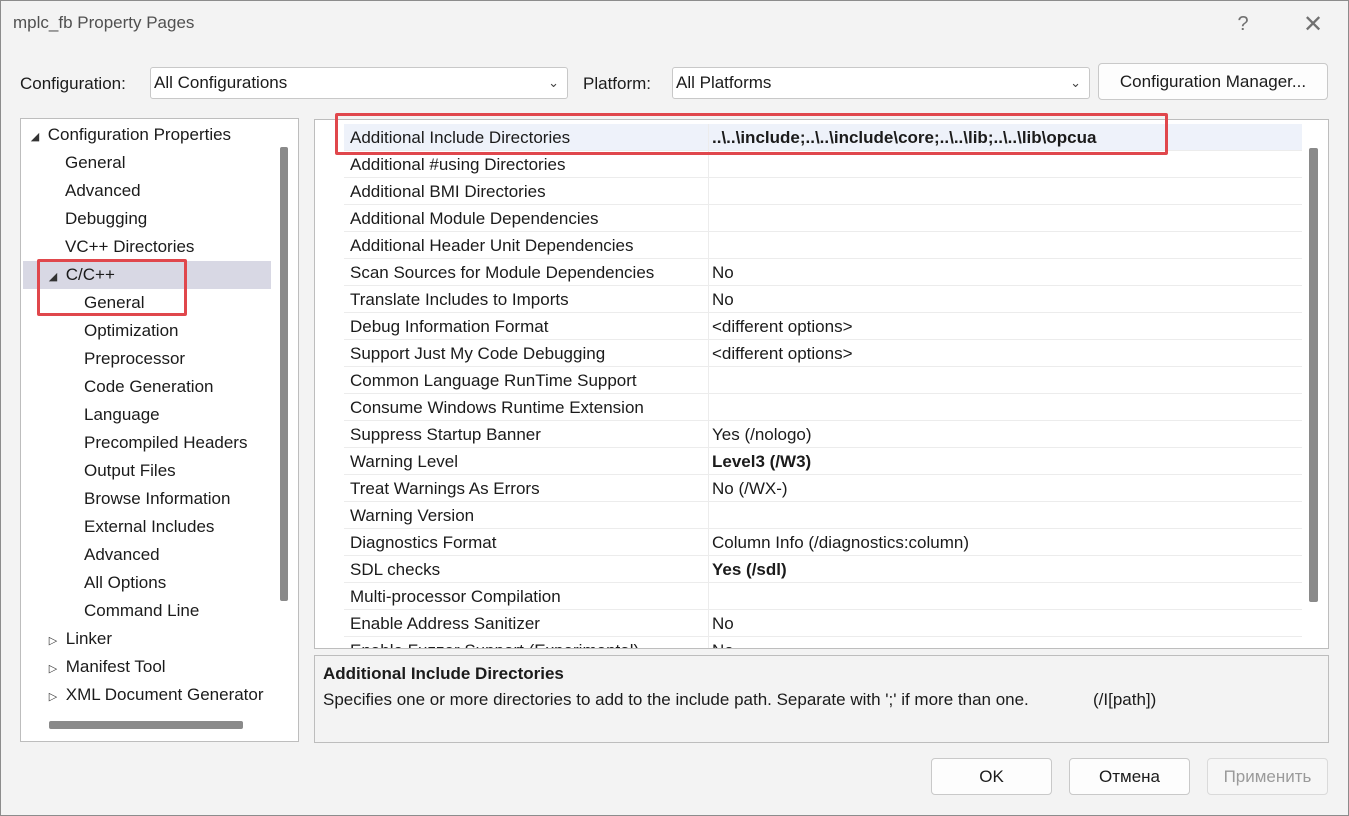 The height and width of the screenshot is (816, 1349). I want to click on tree-item-advanced: Advanced, so click(103, 191).